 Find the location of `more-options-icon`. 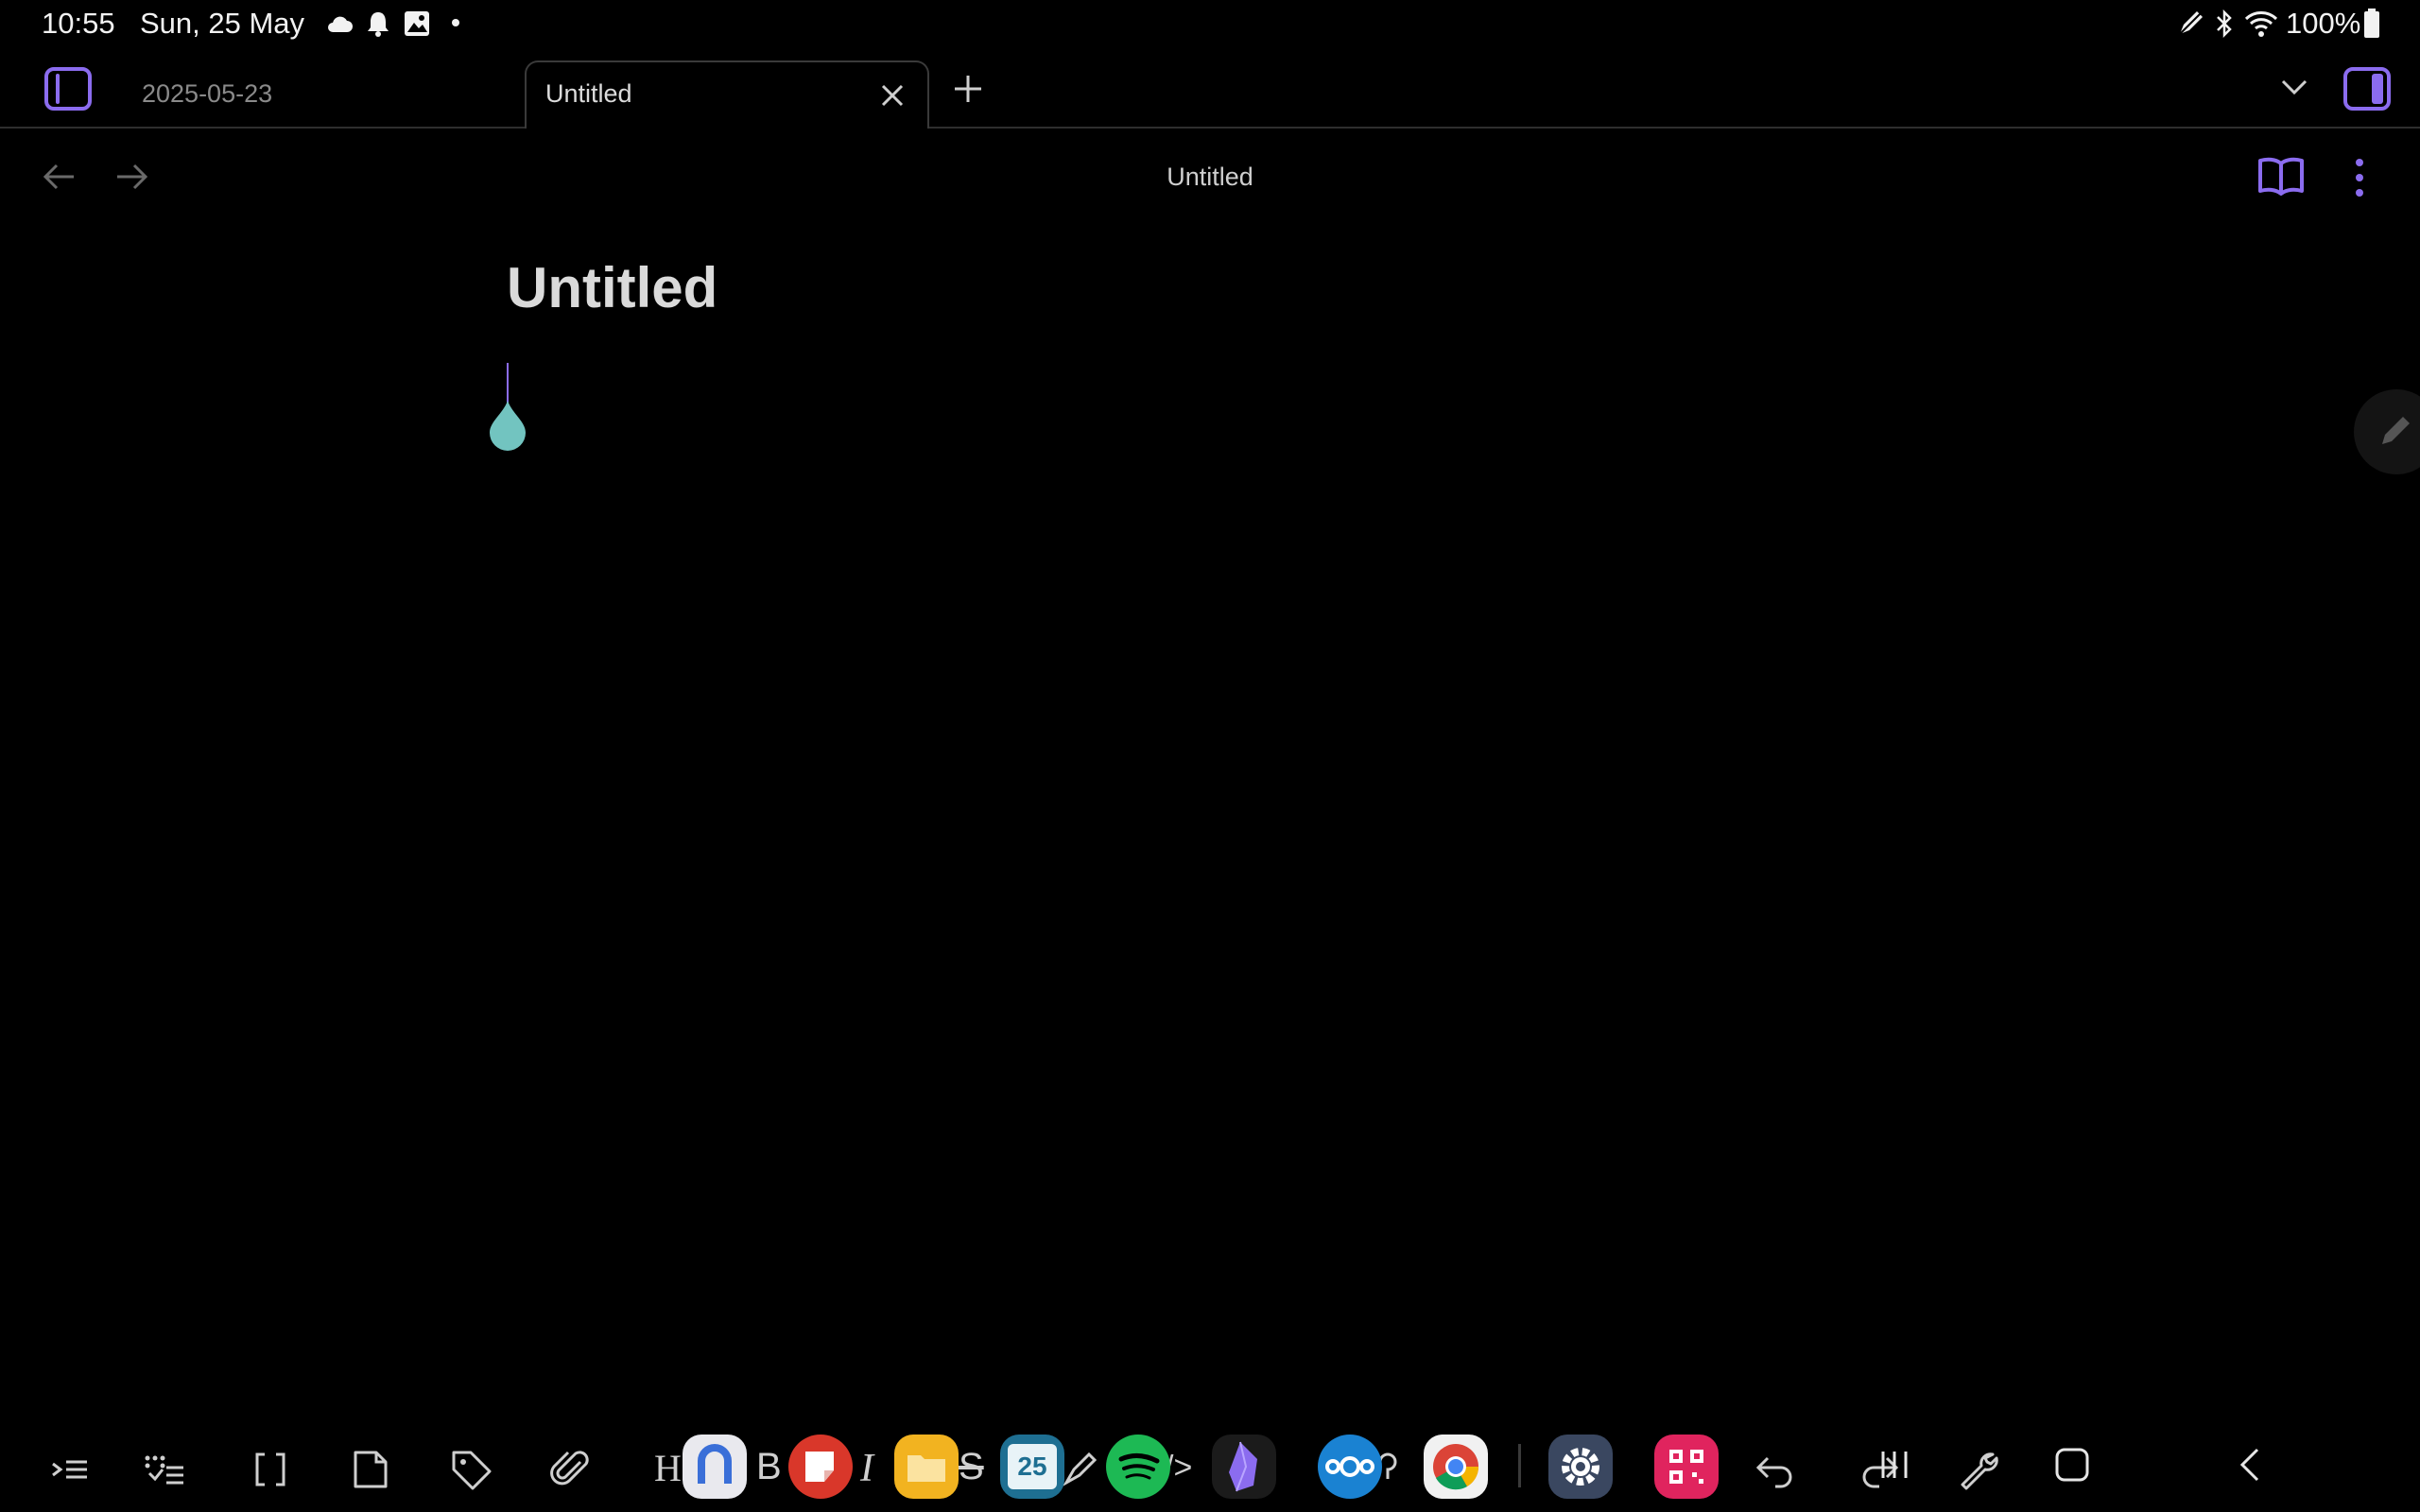

more-options-icon is located at coordinates (2359, 177).